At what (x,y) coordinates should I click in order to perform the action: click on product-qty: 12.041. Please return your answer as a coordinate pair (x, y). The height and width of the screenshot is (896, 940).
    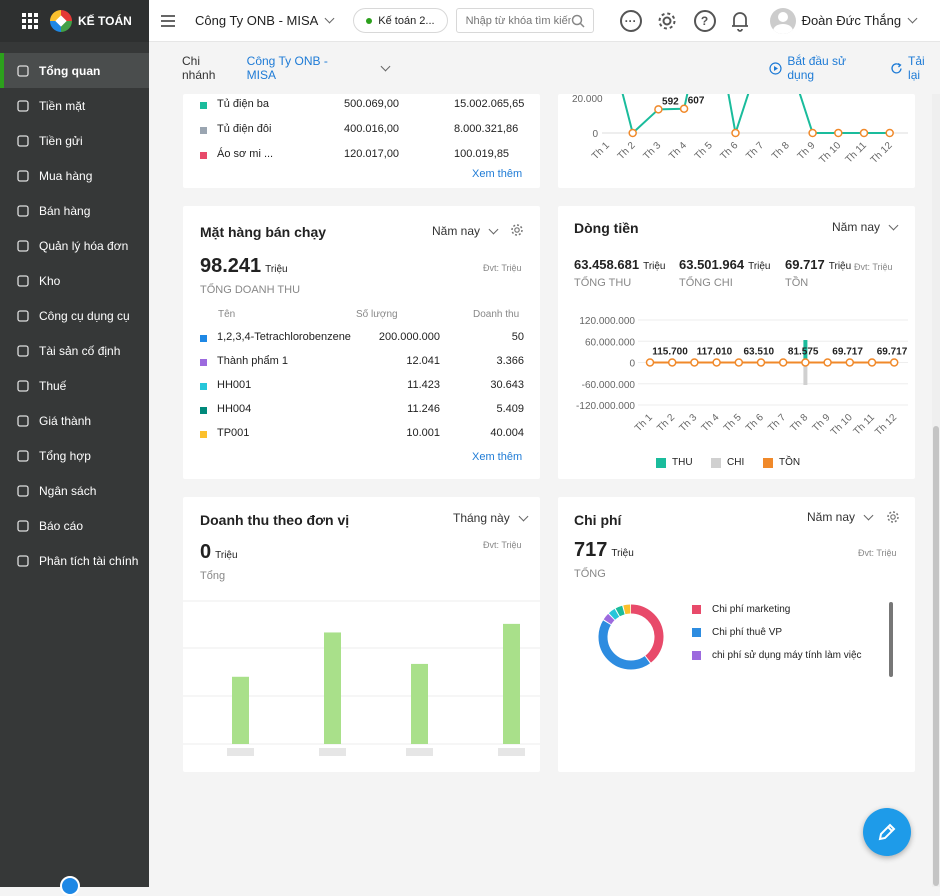
    Looking at the image, I should click on (423, 361).